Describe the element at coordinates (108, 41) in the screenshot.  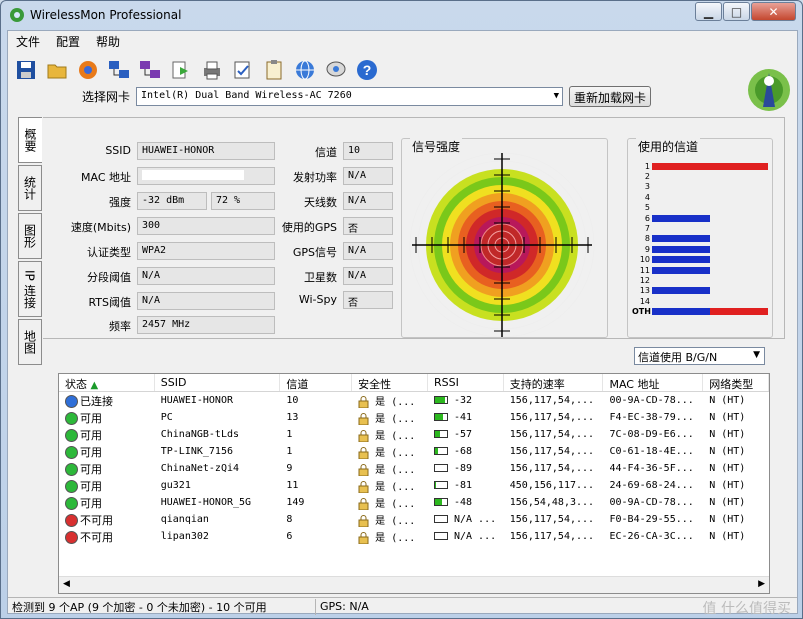
I see `menu-help: 帮助` at that location.